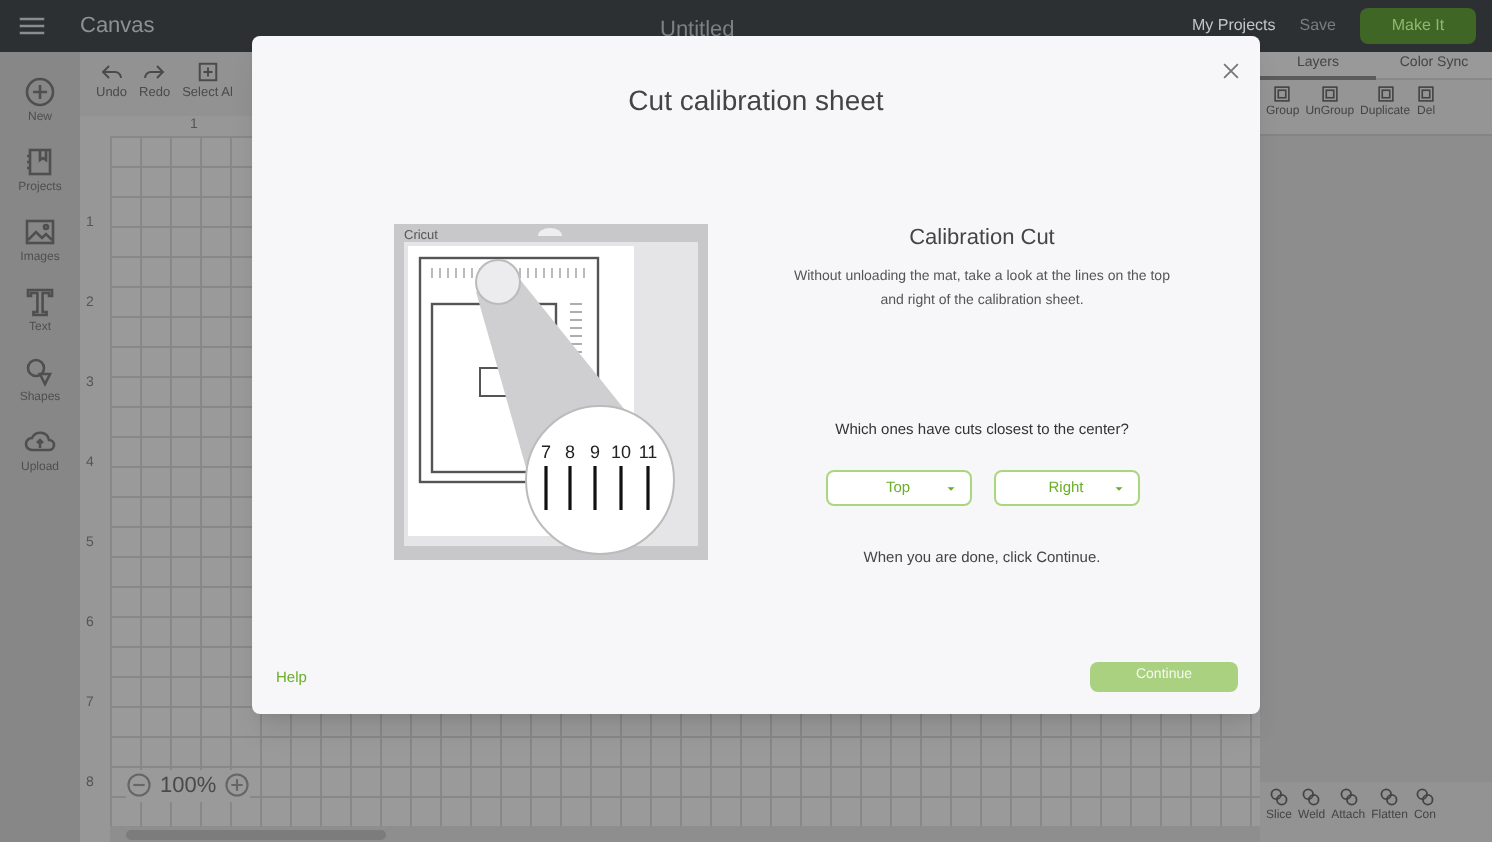 The width and height of the screenshot is (1492, 842). What do you see at coordinates (256, 834) in the screenshot?
I see `scrollbar` at bounding box center [256, 834].